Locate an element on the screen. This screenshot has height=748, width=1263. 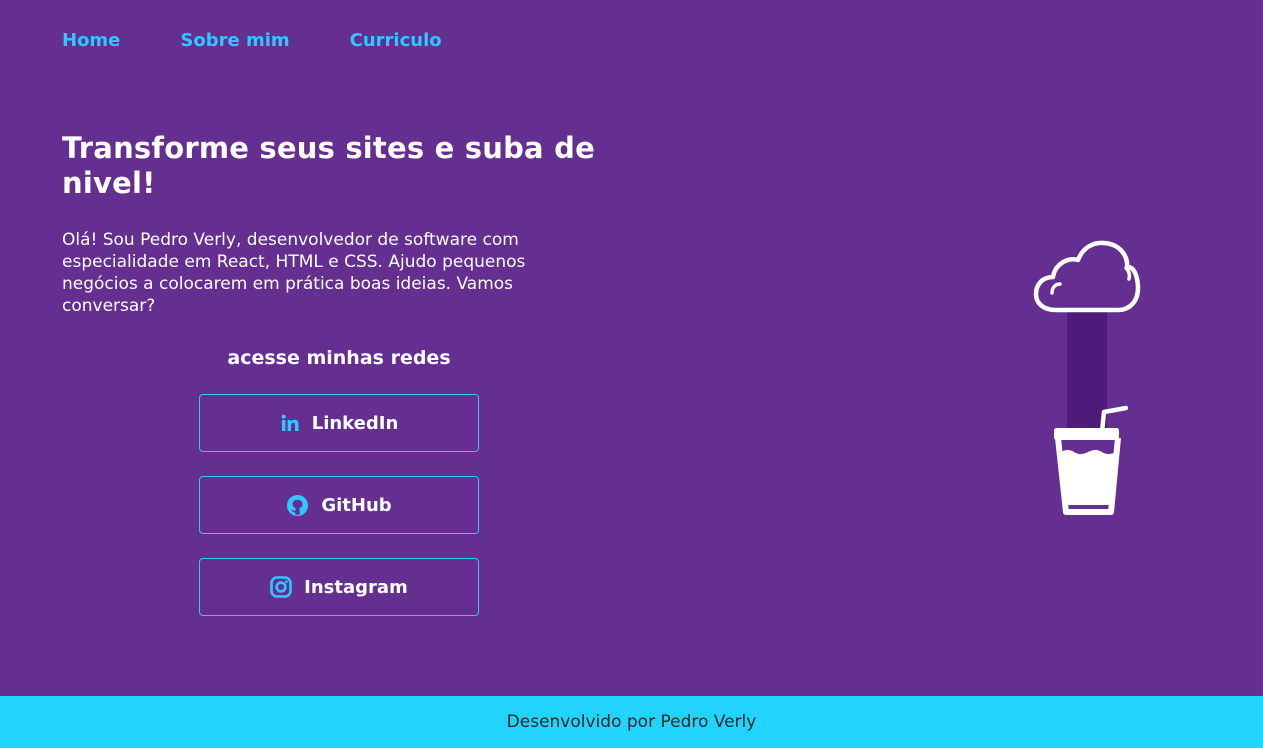
instagram-label: Instagram is located at coordinates (356, 587).